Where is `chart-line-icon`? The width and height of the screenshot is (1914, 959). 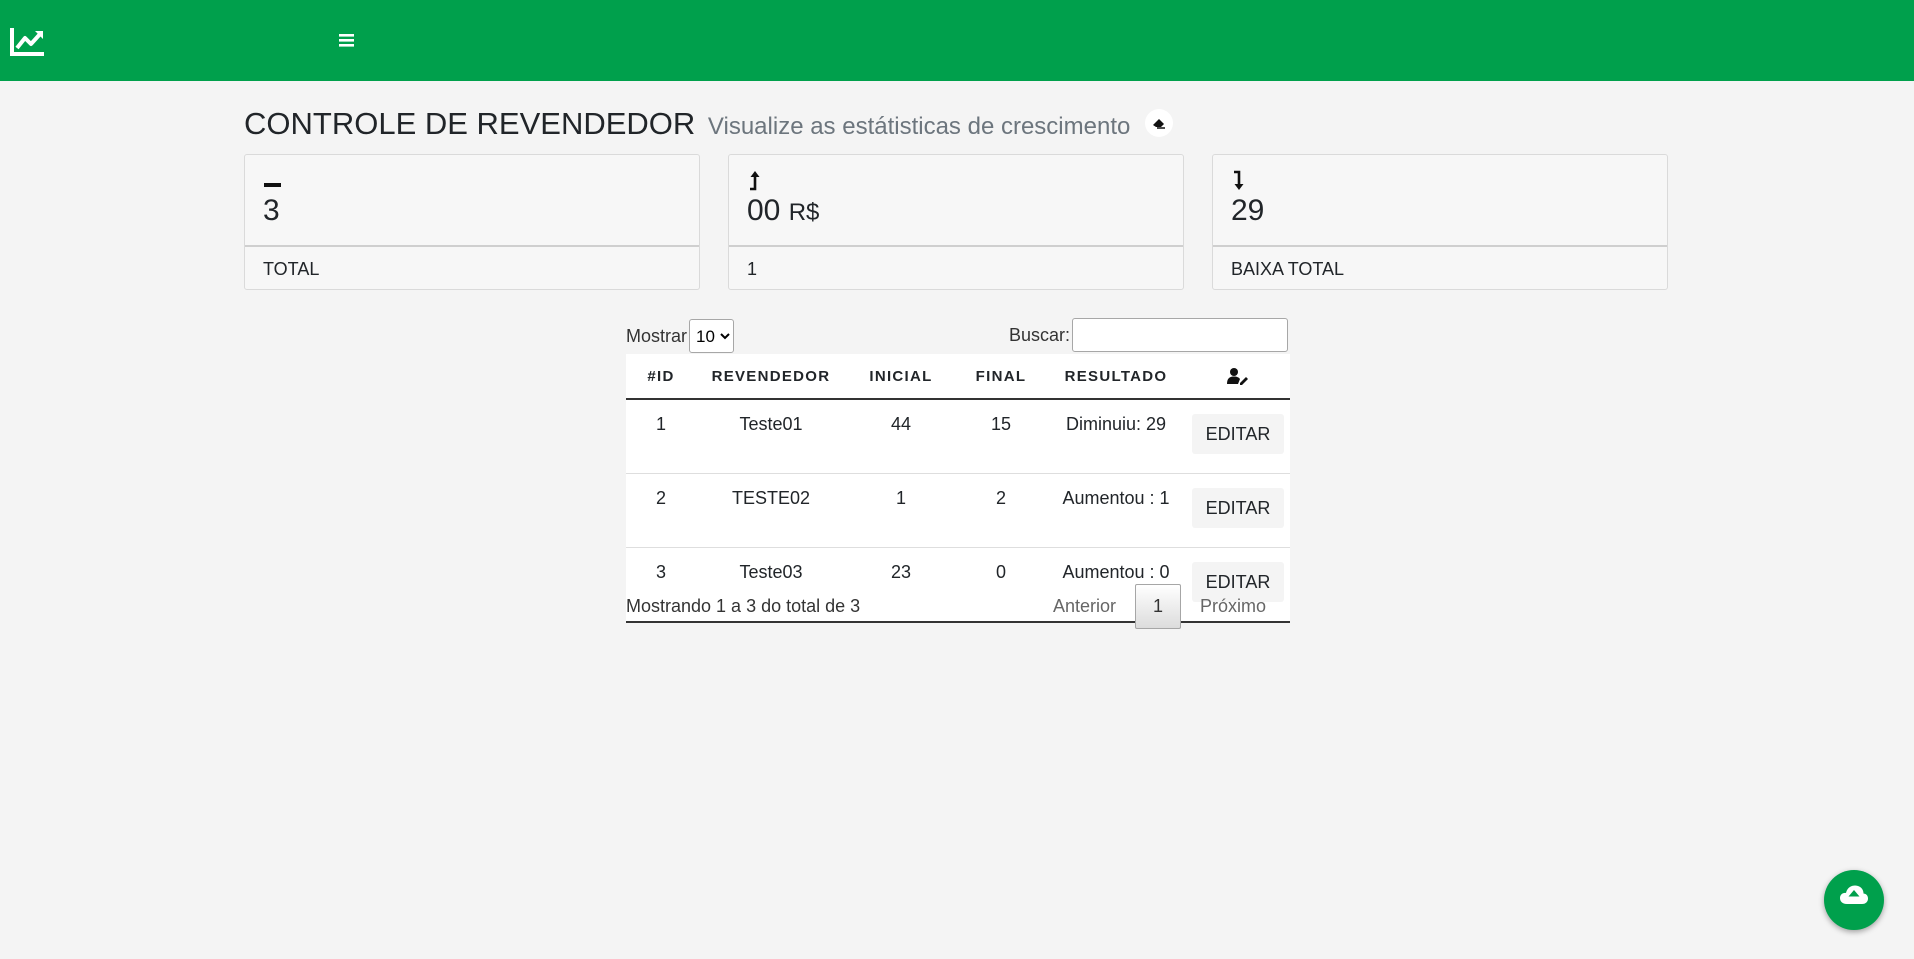
chart-line-icon is located at coordinates (28, 41).